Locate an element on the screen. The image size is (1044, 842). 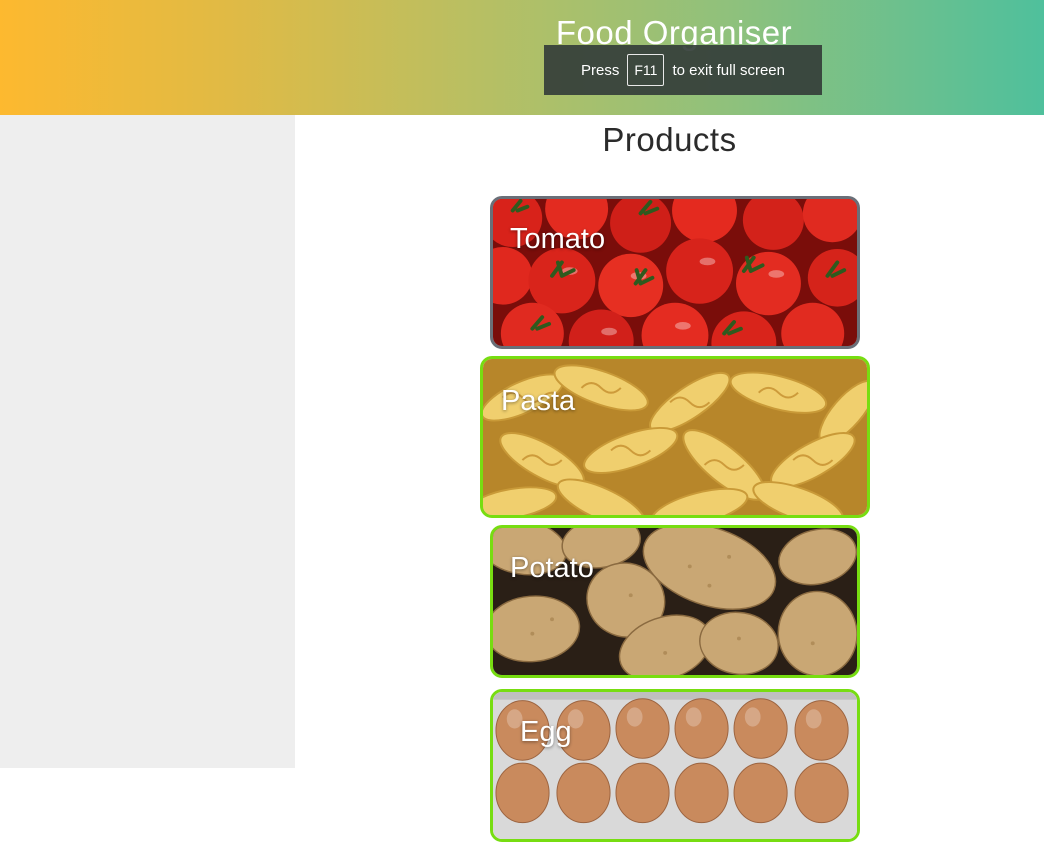
product-label-tomato: Tomato is located at coordinates (558, 239).